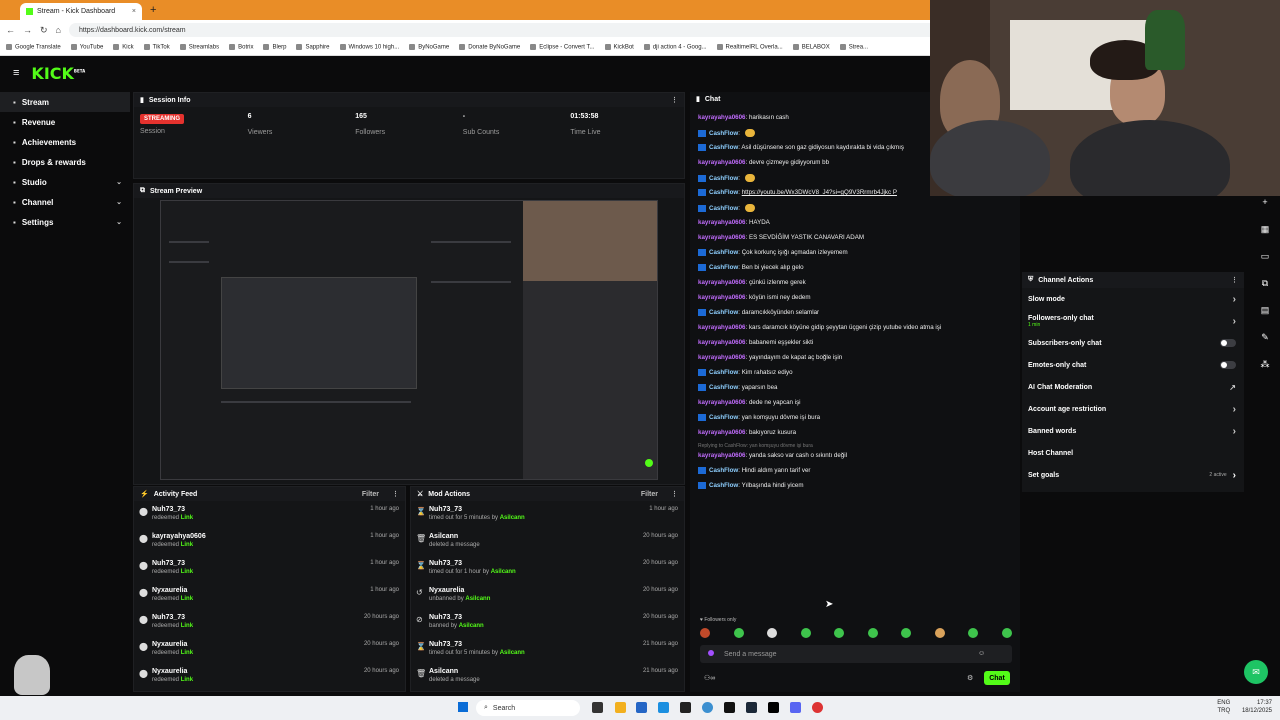  I want to click on url-input: https://dashboard.kick.com/stream, so click(508, 30).